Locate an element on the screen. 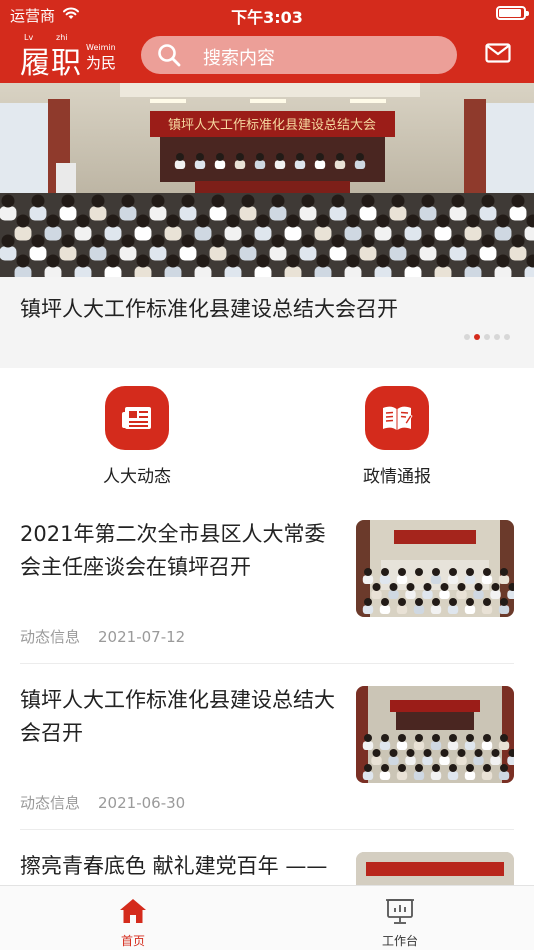 Image resolution: width=534 pixels, height=950 pixels. news-meta: 动态信息 2021-06-30 is located at coordinates (102, 802).